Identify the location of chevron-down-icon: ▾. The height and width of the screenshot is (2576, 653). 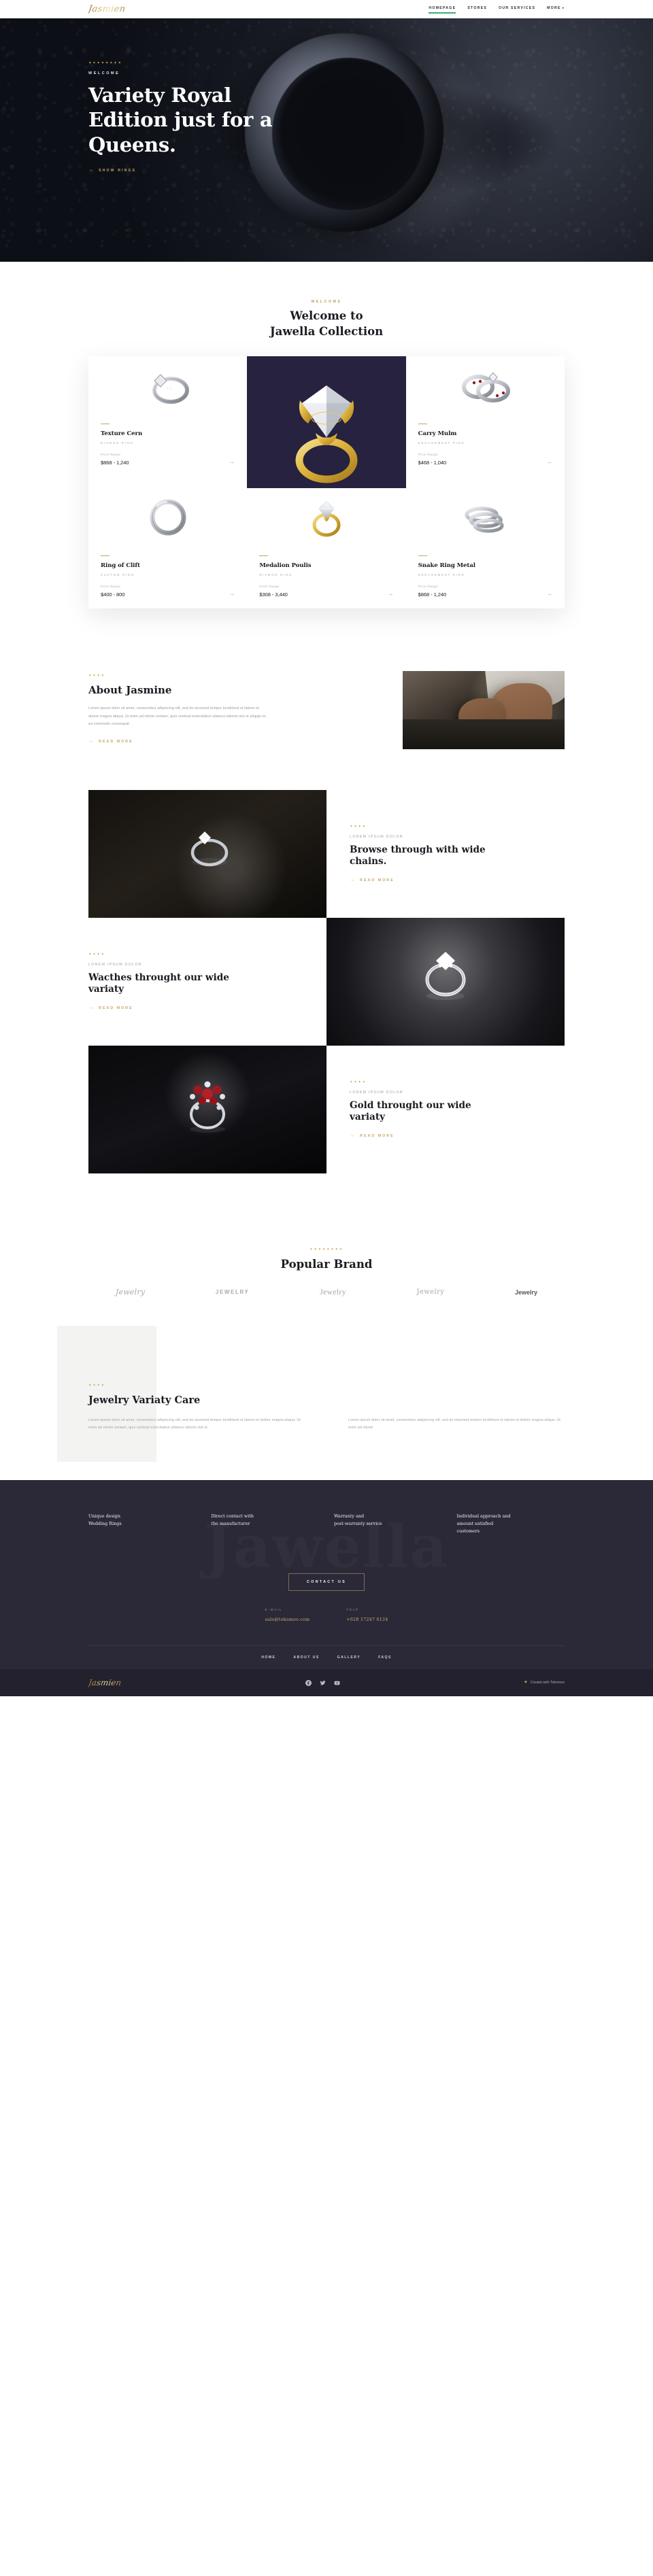
(563, 7).